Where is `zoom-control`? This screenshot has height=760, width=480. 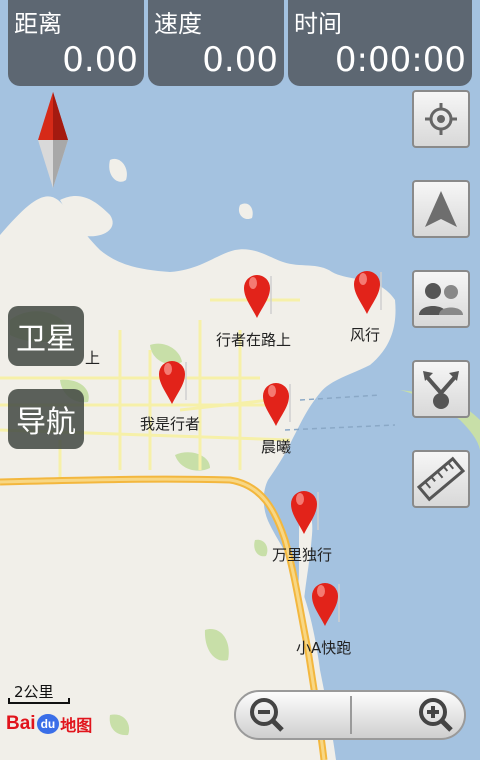
zoom-control is located at coordinates (350, 715).